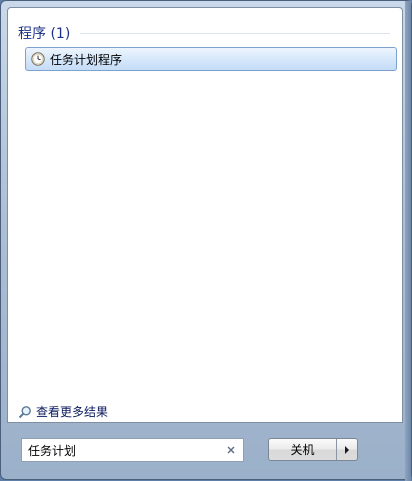  I want to click on shutdown-control: 关机, so click(313, 449).